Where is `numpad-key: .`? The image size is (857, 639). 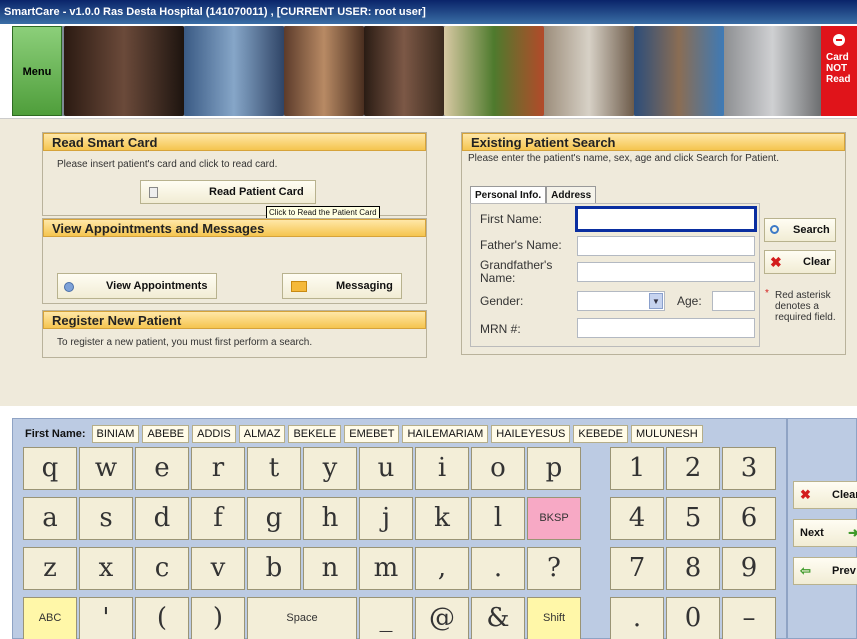
numpad-key: . is located at coordinates (637, 618).